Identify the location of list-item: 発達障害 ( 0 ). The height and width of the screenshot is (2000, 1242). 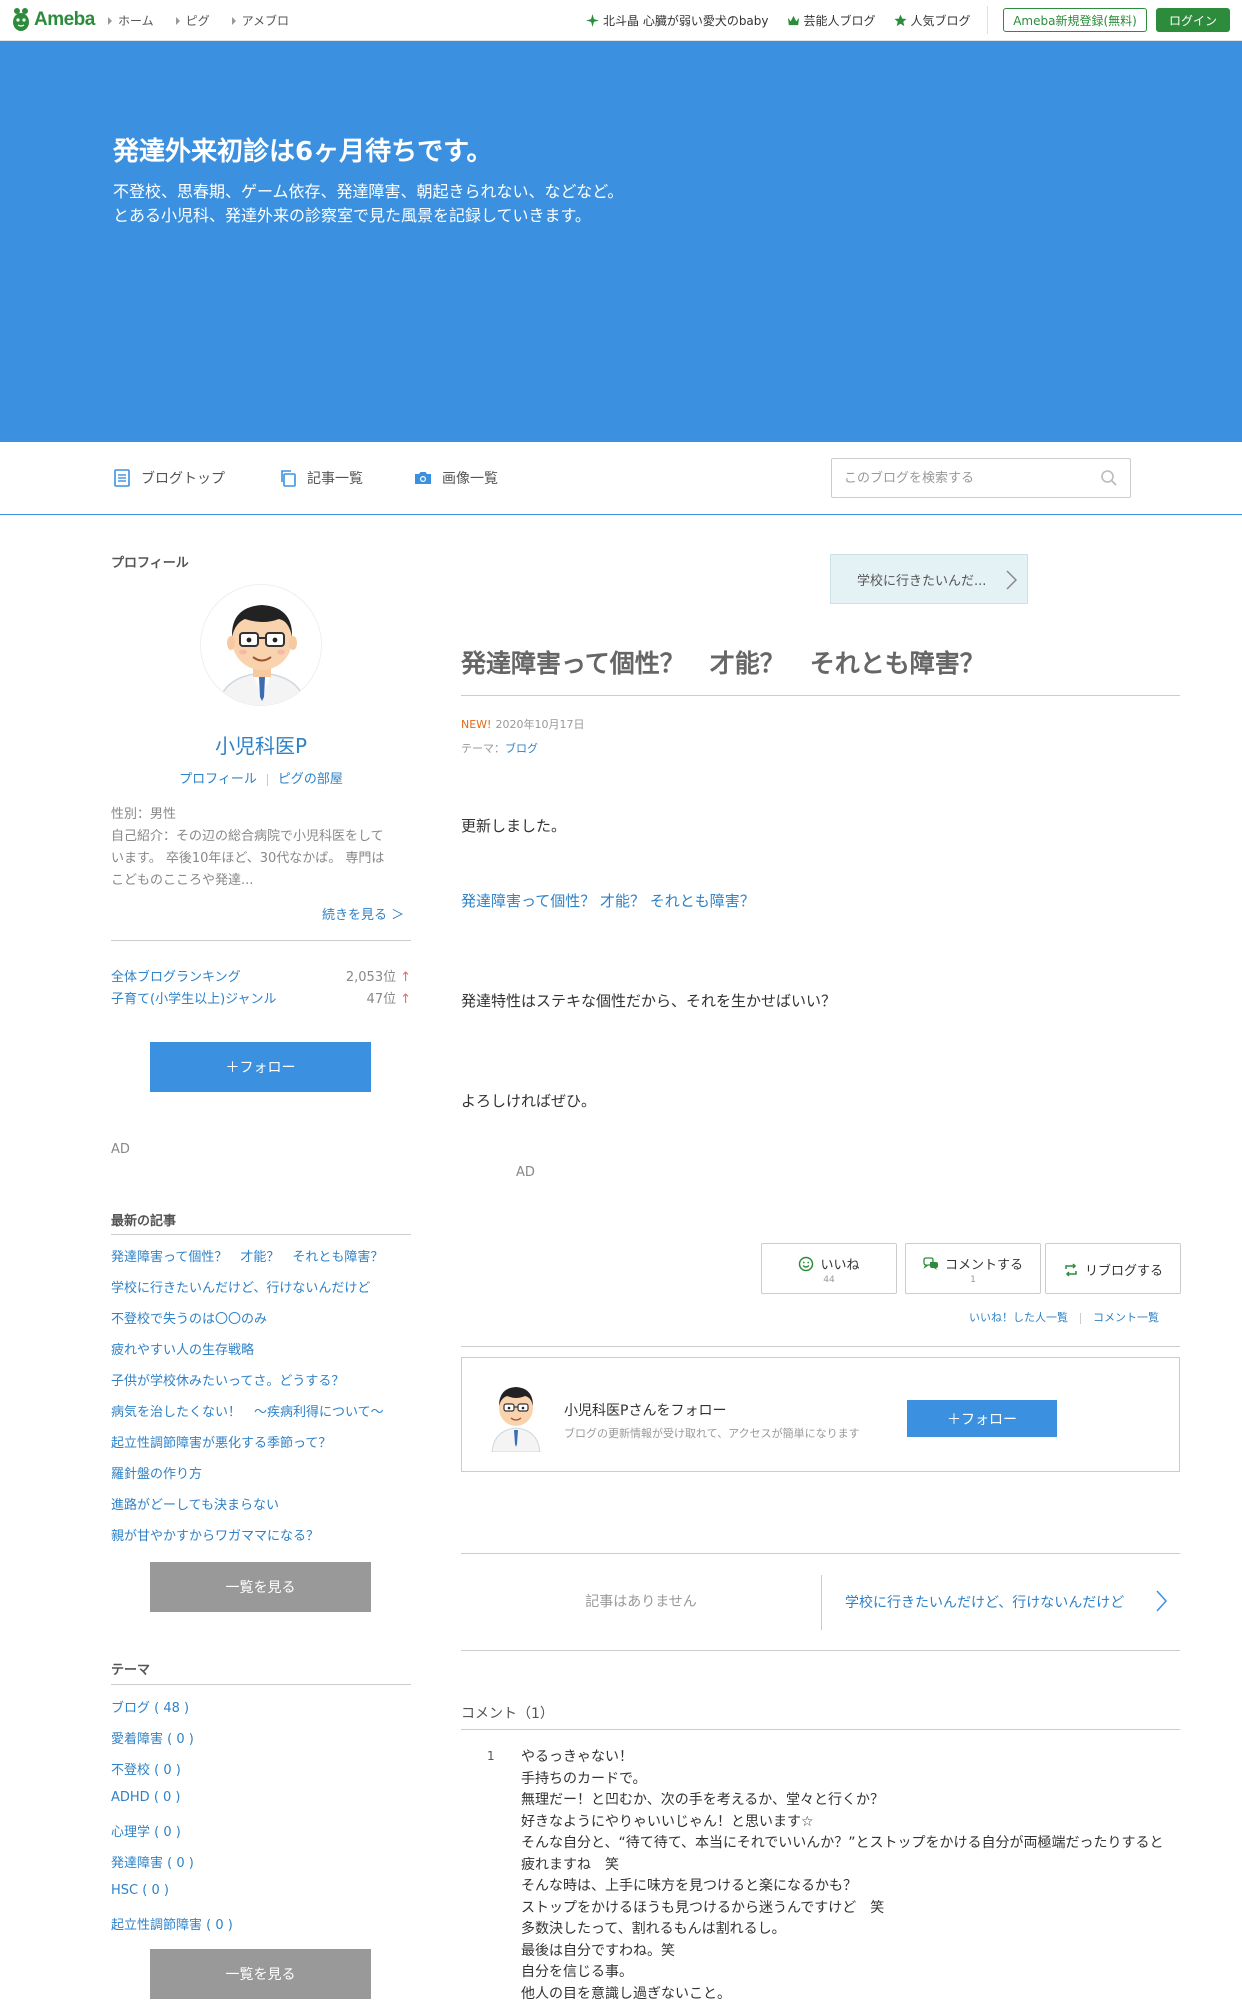
(261, 1867).